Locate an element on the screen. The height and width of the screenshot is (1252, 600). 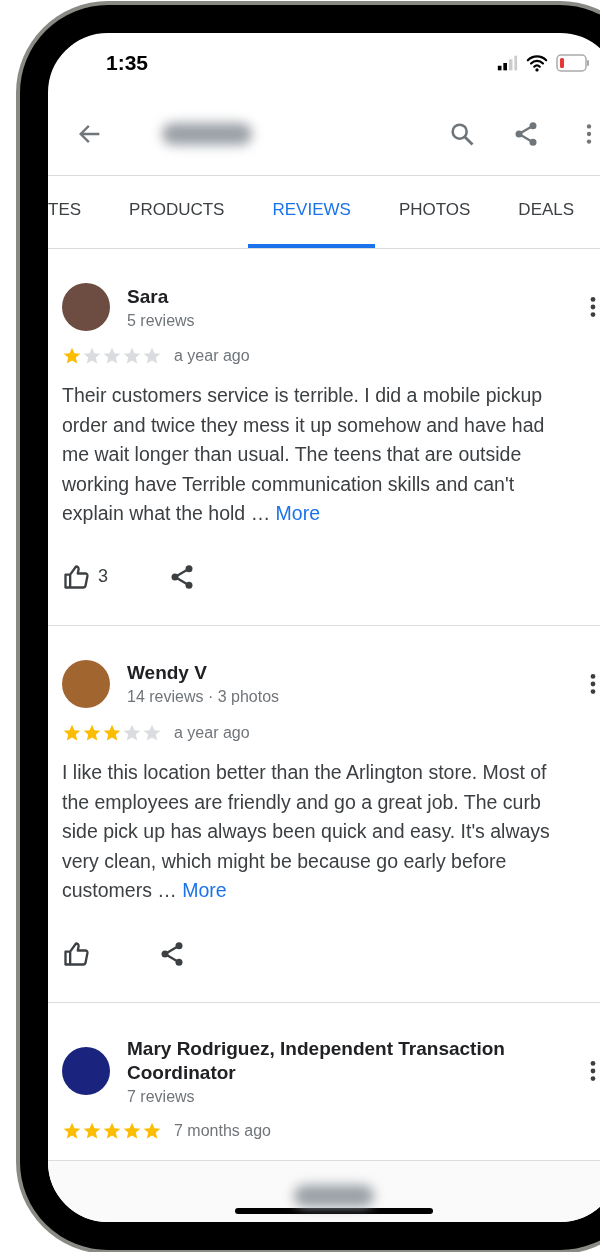
tab: DEALS is located at coordinates (546, 212).